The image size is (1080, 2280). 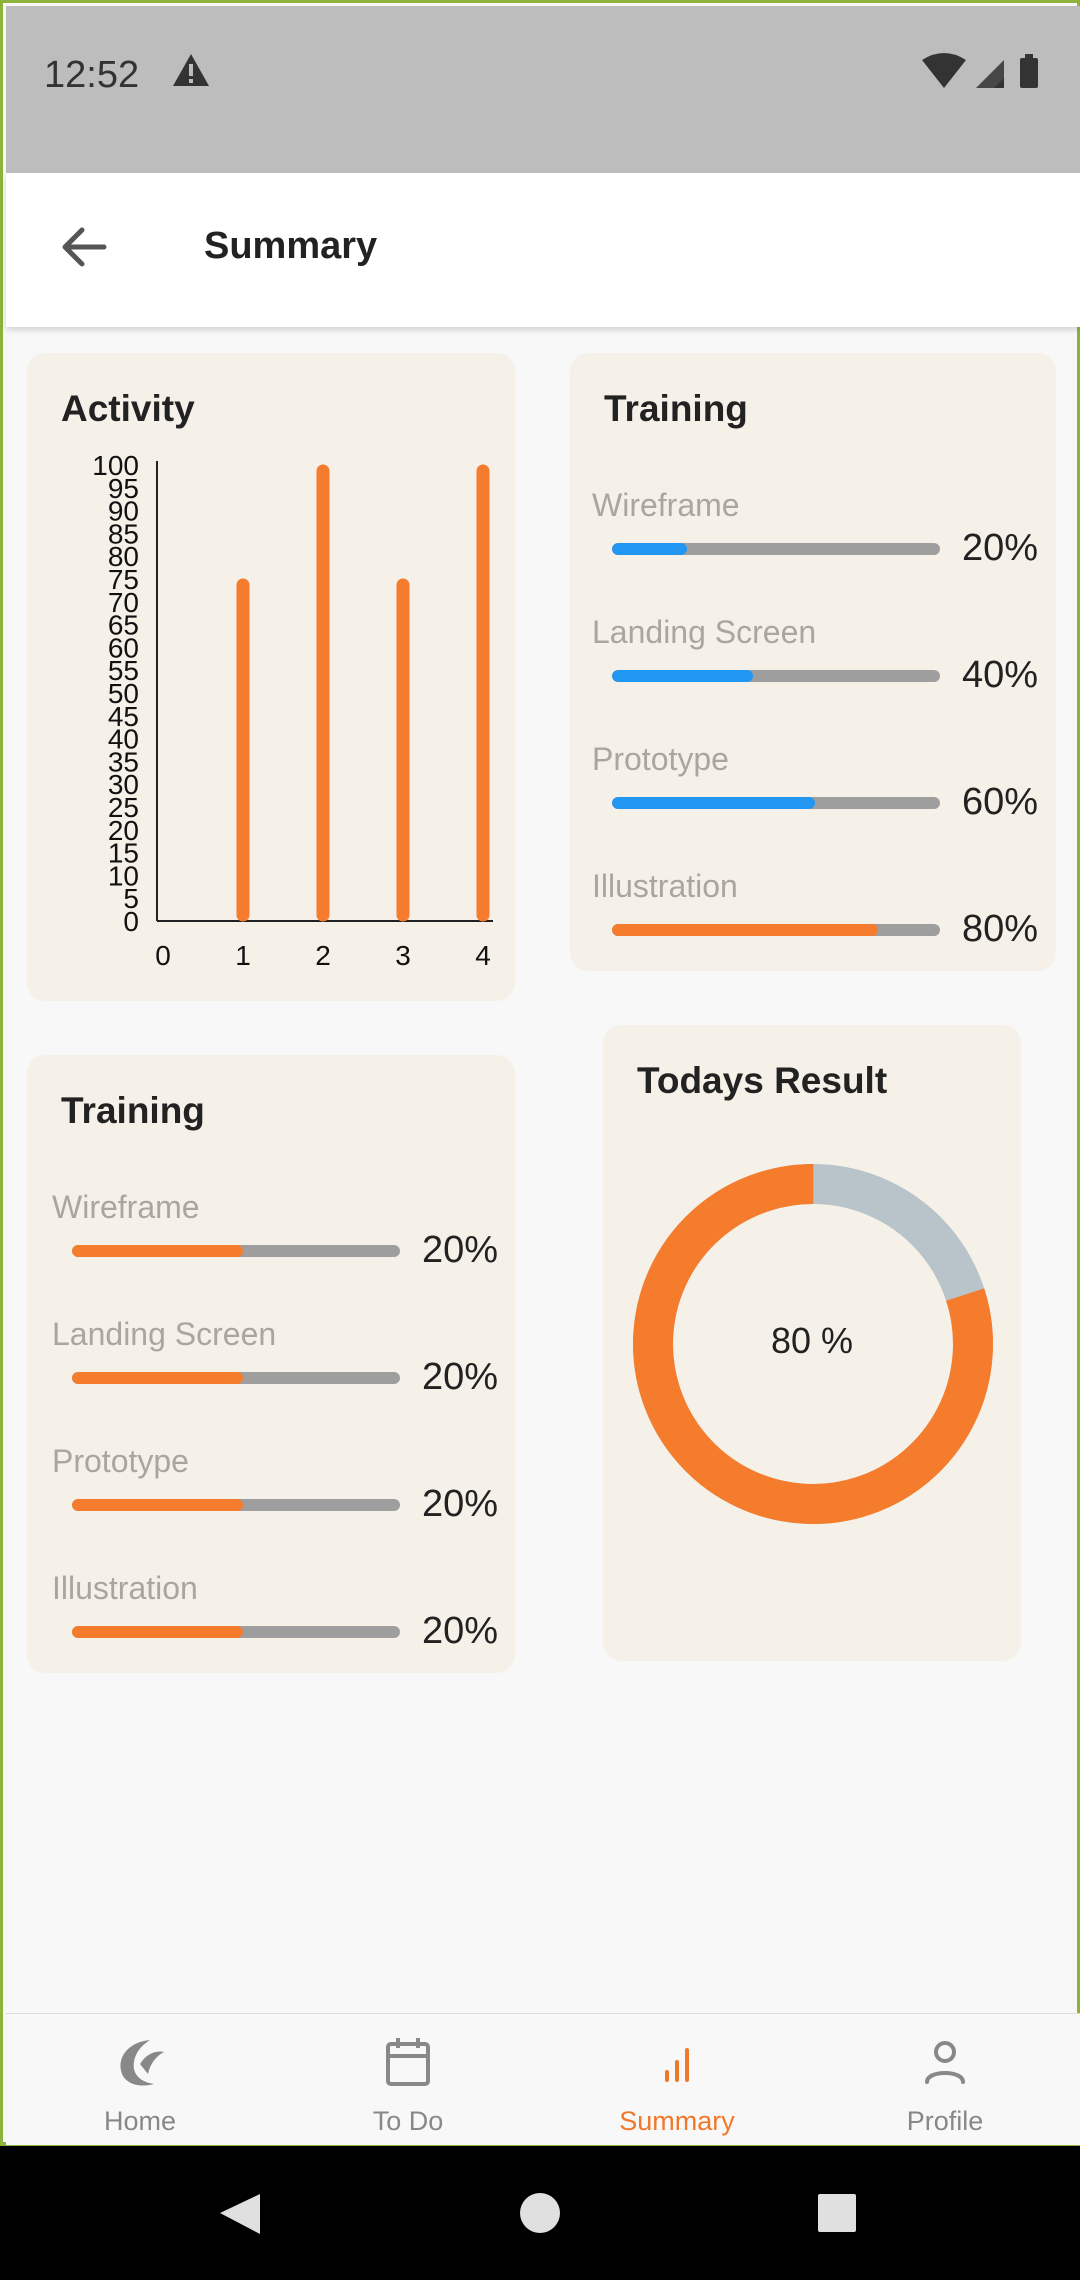 I want to click on x-tick-label: 0, so click(x=163, y=955).